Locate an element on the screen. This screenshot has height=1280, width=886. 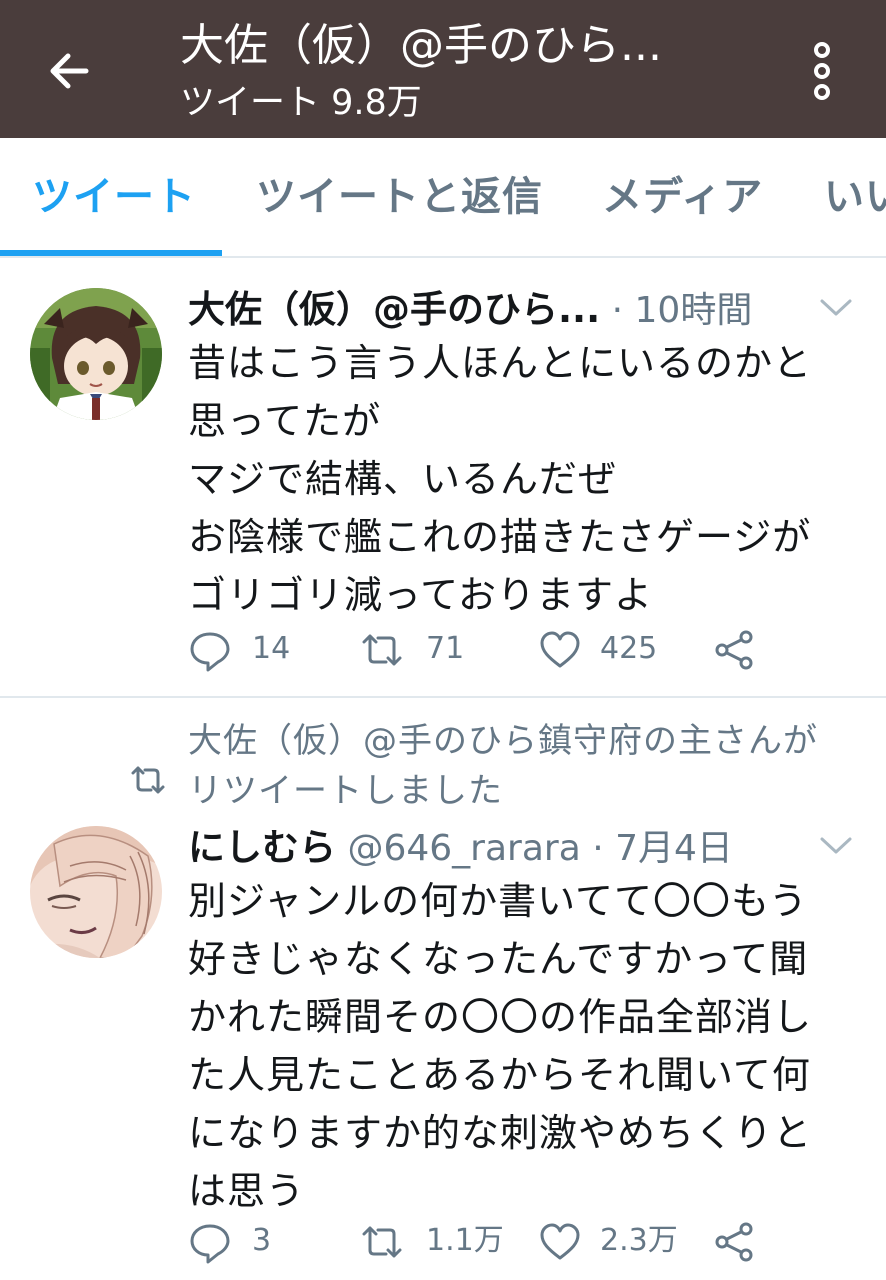
retweet-context-line: リツイートしました is located at coordinates (345, 791).